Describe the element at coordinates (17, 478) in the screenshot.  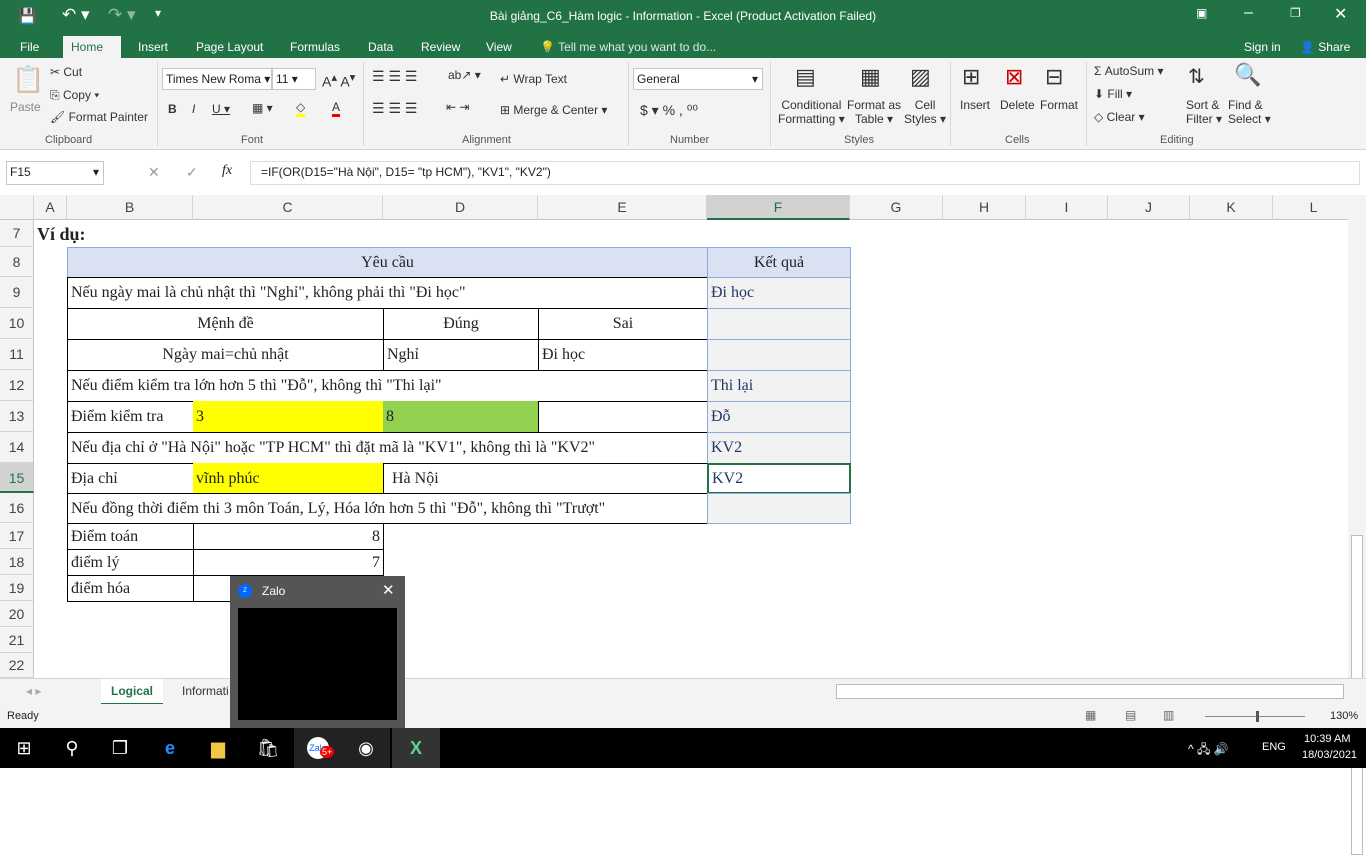
I see `row-header-15: 15` at that location.